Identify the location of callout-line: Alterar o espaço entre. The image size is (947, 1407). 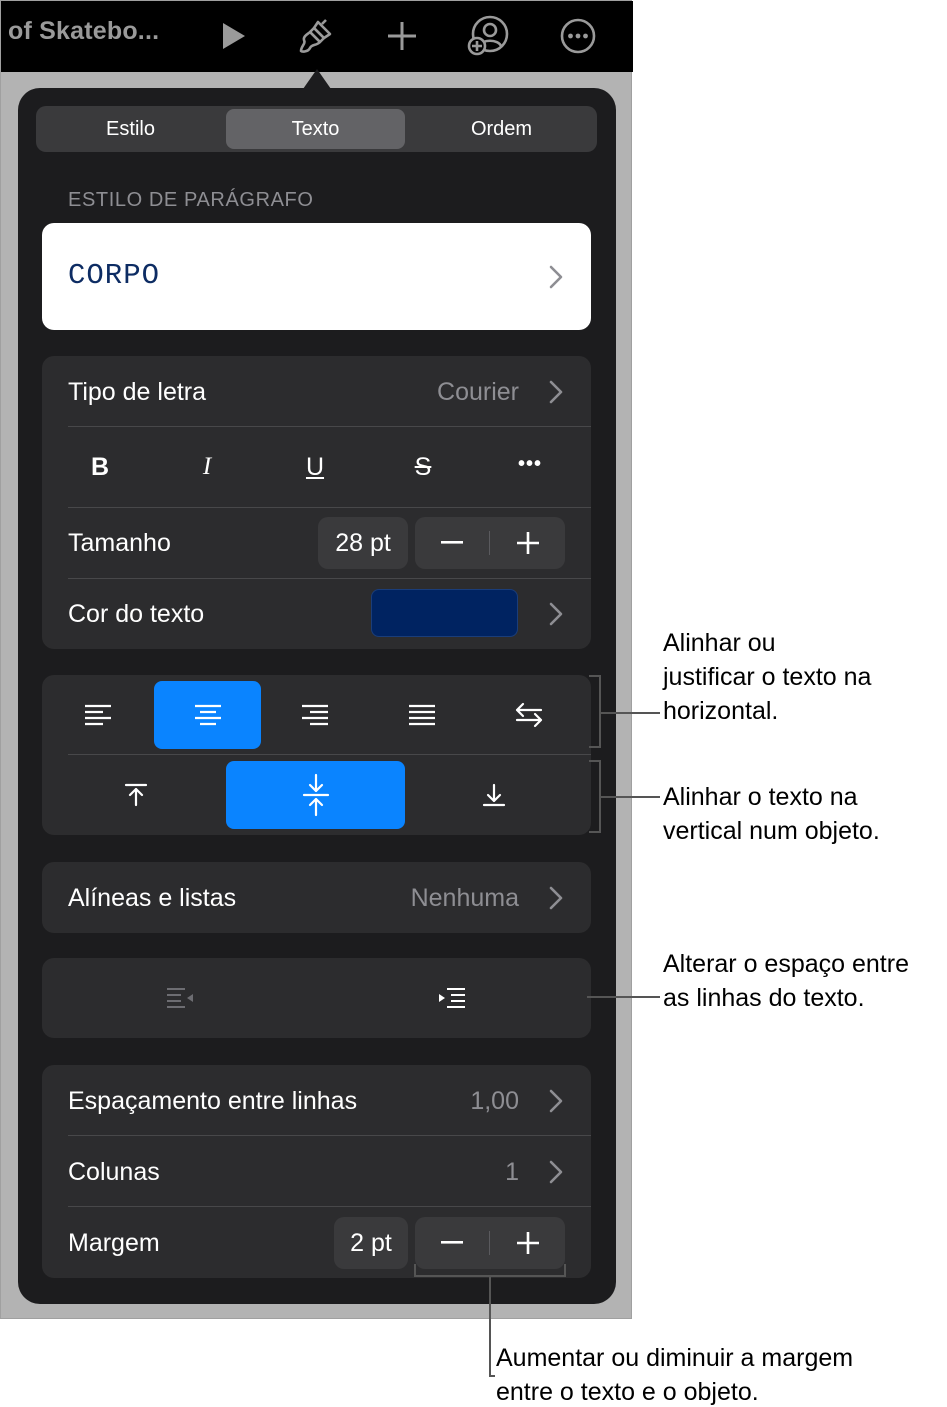
(786, 964).